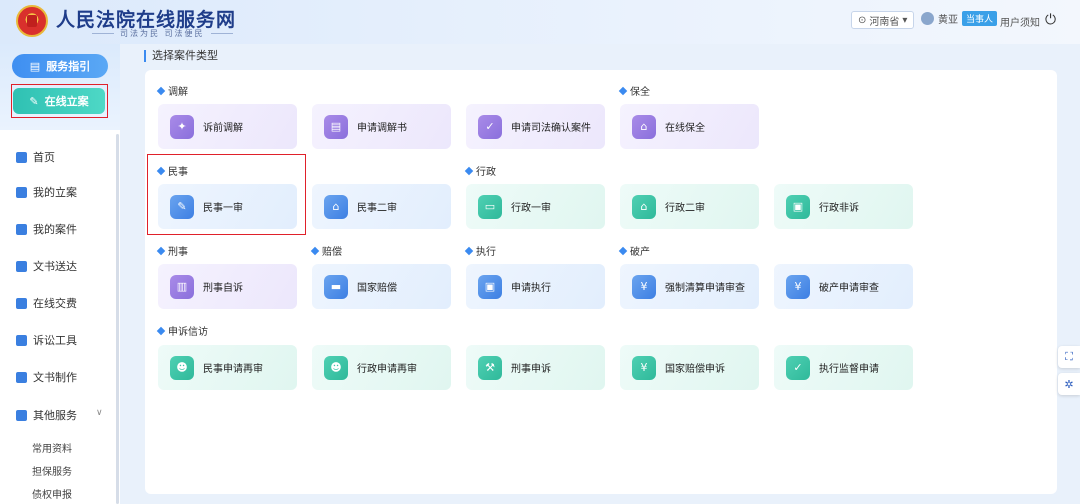 This screenshot has width=1080, height=504. I want to click on yen-icon: ¥, so click(644, 367).